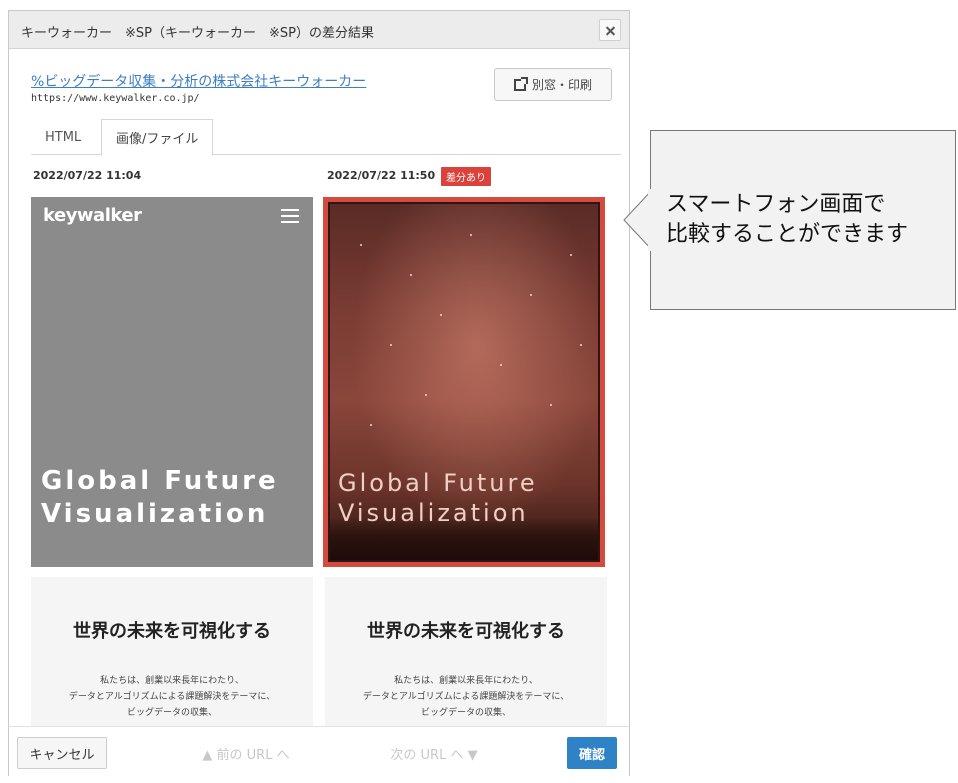  Describe the element at coordinates (520, 83) in the screenshot. I see `external-window-icon` at that location.